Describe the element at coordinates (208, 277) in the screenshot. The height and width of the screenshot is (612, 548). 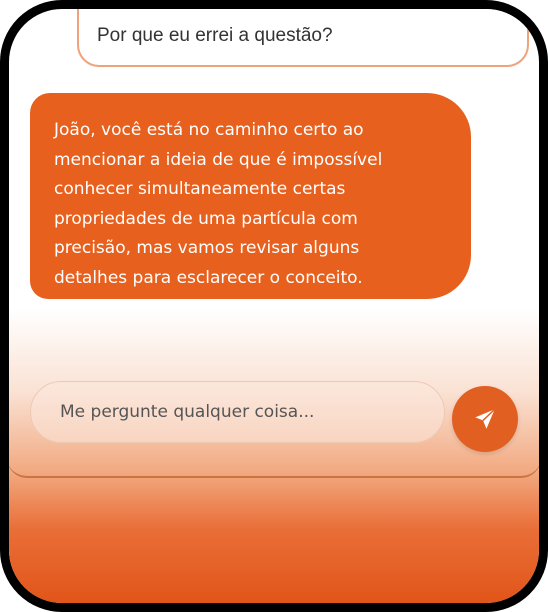
I see `assistant-message-line: detalhes para esclarecer o conceito.` at that location.